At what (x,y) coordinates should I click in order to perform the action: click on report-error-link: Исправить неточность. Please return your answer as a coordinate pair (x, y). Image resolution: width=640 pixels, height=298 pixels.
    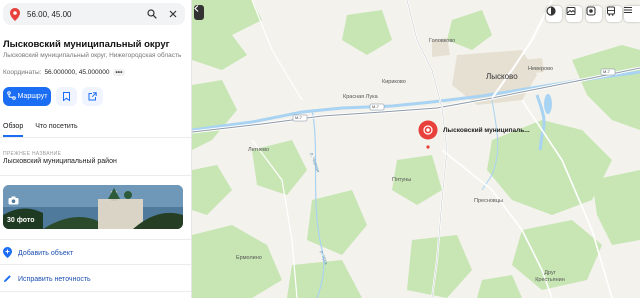
    Looking at the image, I should click on (47, 279).